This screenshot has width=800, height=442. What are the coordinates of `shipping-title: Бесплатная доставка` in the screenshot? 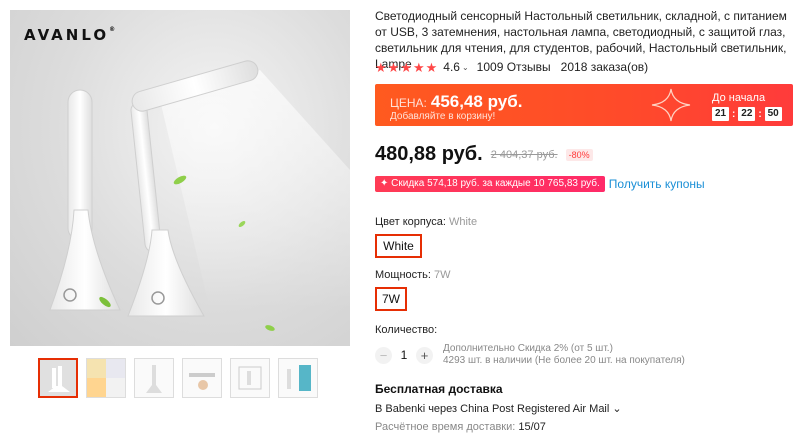 It's located at (439, 389).